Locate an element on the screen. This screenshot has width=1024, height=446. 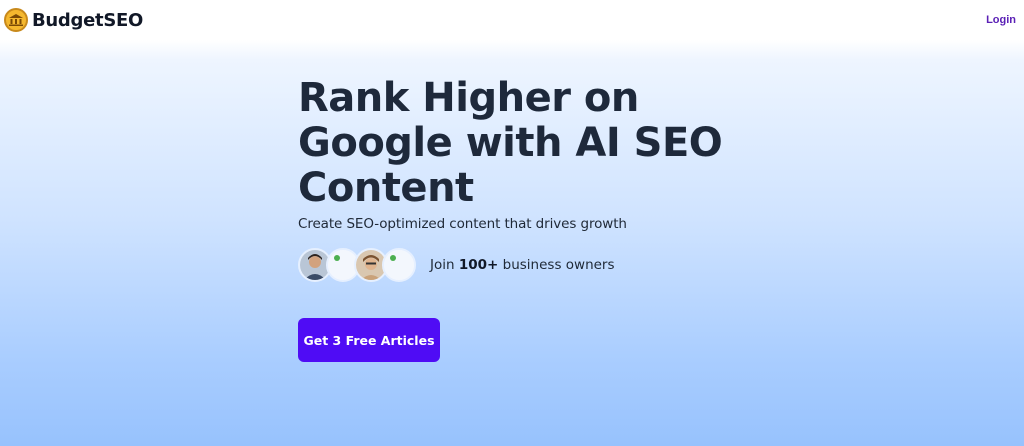
login-link: Login is located at coordinates (1001, 20).